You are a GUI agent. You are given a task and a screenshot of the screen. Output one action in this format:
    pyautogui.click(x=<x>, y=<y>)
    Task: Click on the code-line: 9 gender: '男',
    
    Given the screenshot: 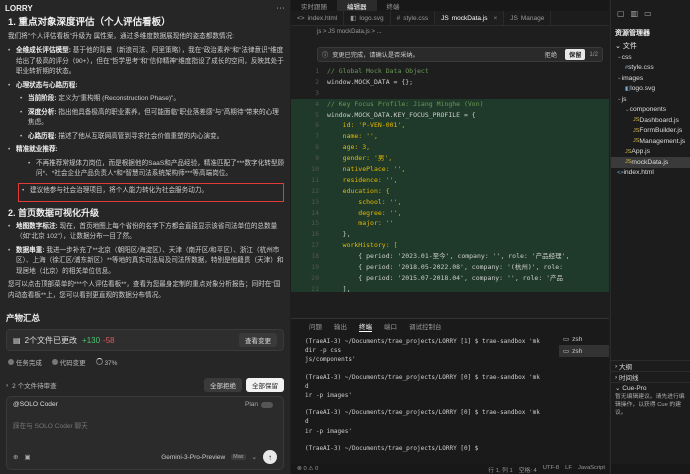 What is the action you would take?
    pyautogui.click(x=450, y=159)
    